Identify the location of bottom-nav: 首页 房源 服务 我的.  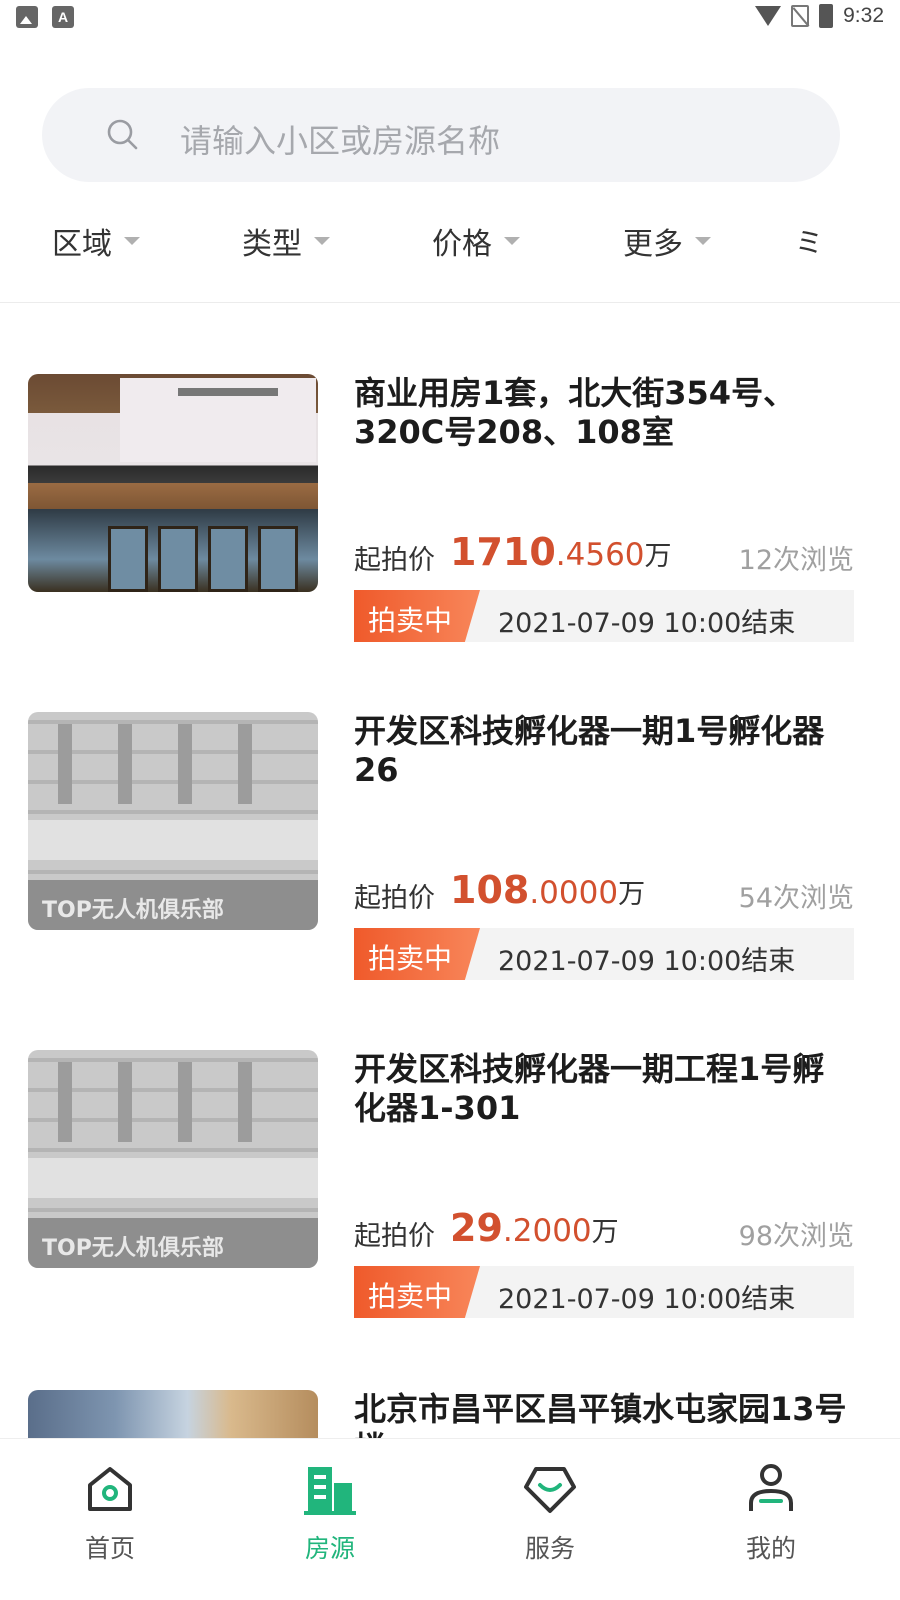
(450, 1519).